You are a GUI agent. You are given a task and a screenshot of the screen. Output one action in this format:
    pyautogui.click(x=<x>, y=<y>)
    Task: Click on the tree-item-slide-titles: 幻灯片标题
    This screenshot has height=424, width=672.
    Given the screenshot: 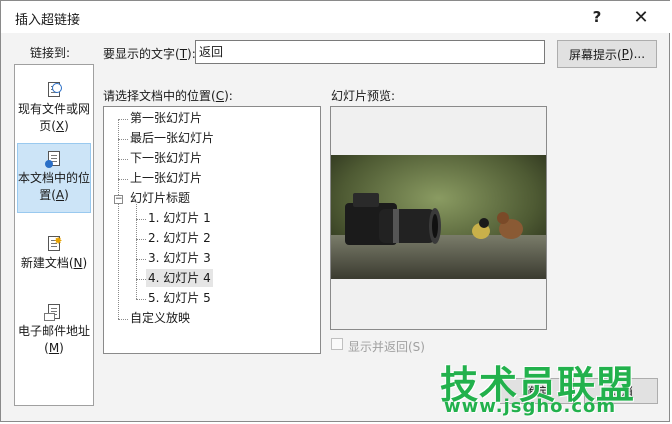 What is the action you would take?
    pyautogui.click(x=160, y=198)
    